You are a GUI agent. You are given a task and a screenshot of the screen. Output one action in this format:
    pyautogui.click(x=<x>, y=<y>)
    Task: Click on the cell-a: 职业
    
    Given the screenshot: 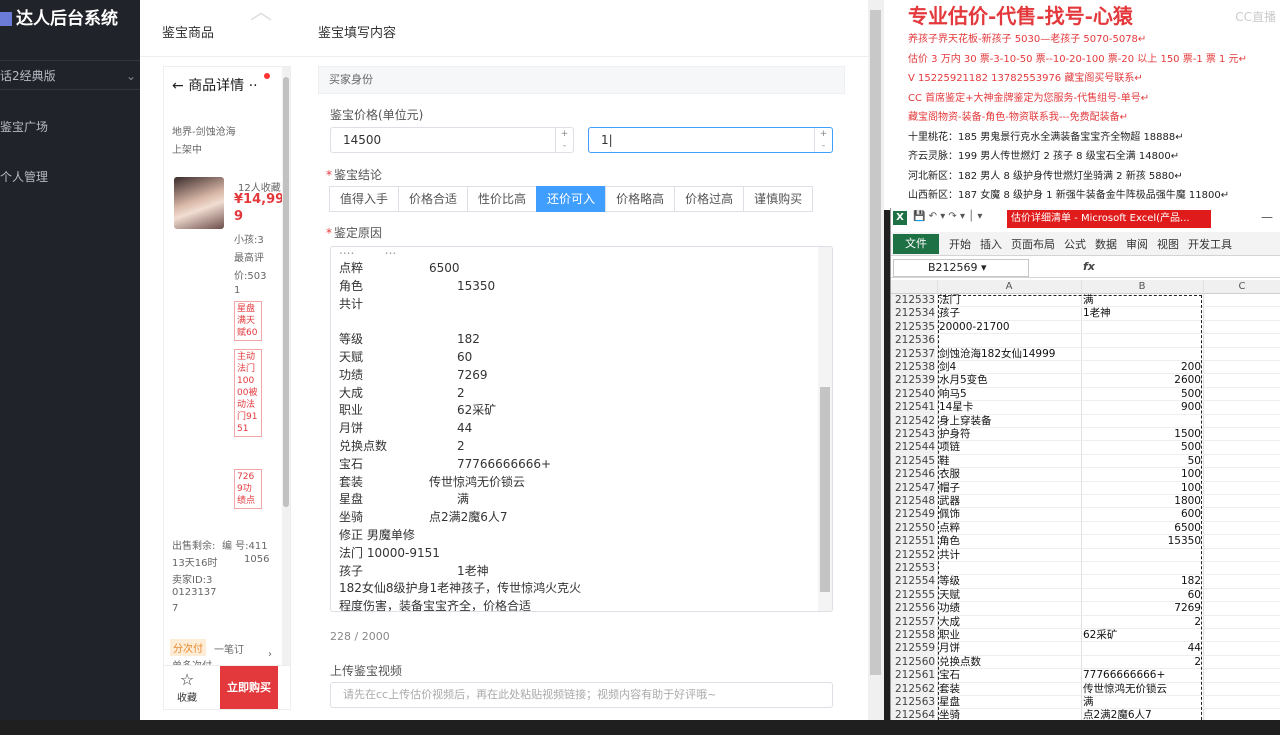 What is the action you would take?
    pyautogui.click(x=1009, y=635)
    